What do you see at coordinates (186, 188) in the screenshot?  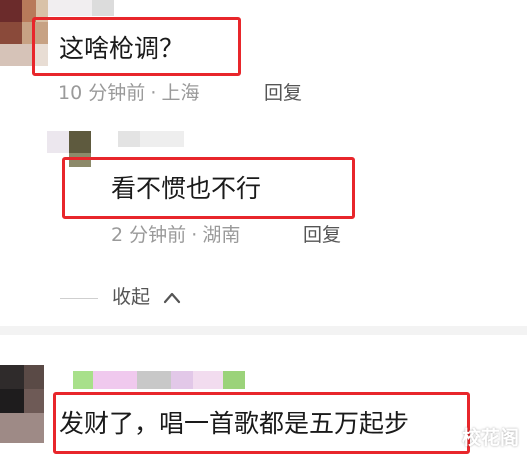 I see `reply-text: 看不惯也不行` at bounding box center [186, 188].